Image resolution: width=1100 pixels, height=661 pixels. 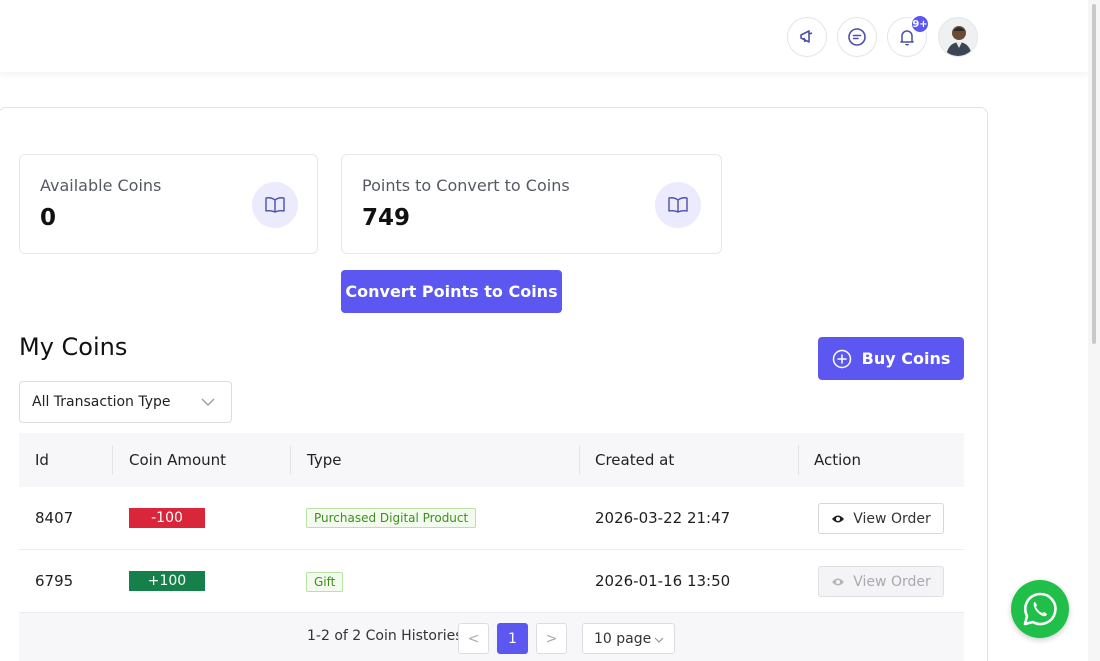 What do you see at coordinates (451, 291) in the screenshot?
I see `convert-points-button: Convert Points to Coins` at bounding box center [451, 291].